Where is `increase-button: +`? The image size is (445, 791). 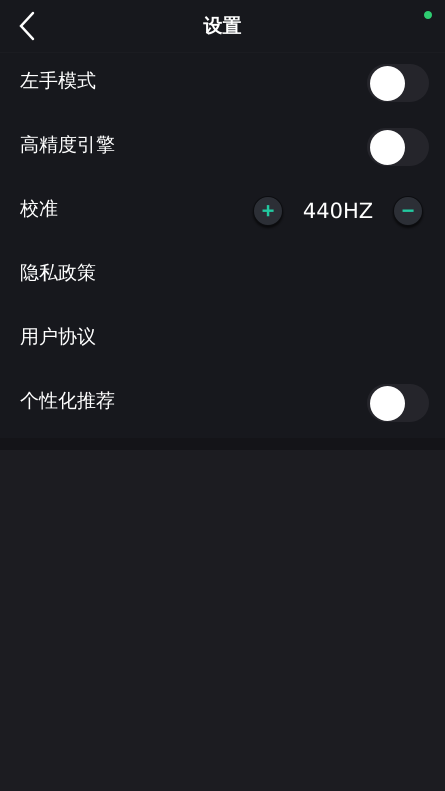 increase-button: + is located at coordinates (268, 211).